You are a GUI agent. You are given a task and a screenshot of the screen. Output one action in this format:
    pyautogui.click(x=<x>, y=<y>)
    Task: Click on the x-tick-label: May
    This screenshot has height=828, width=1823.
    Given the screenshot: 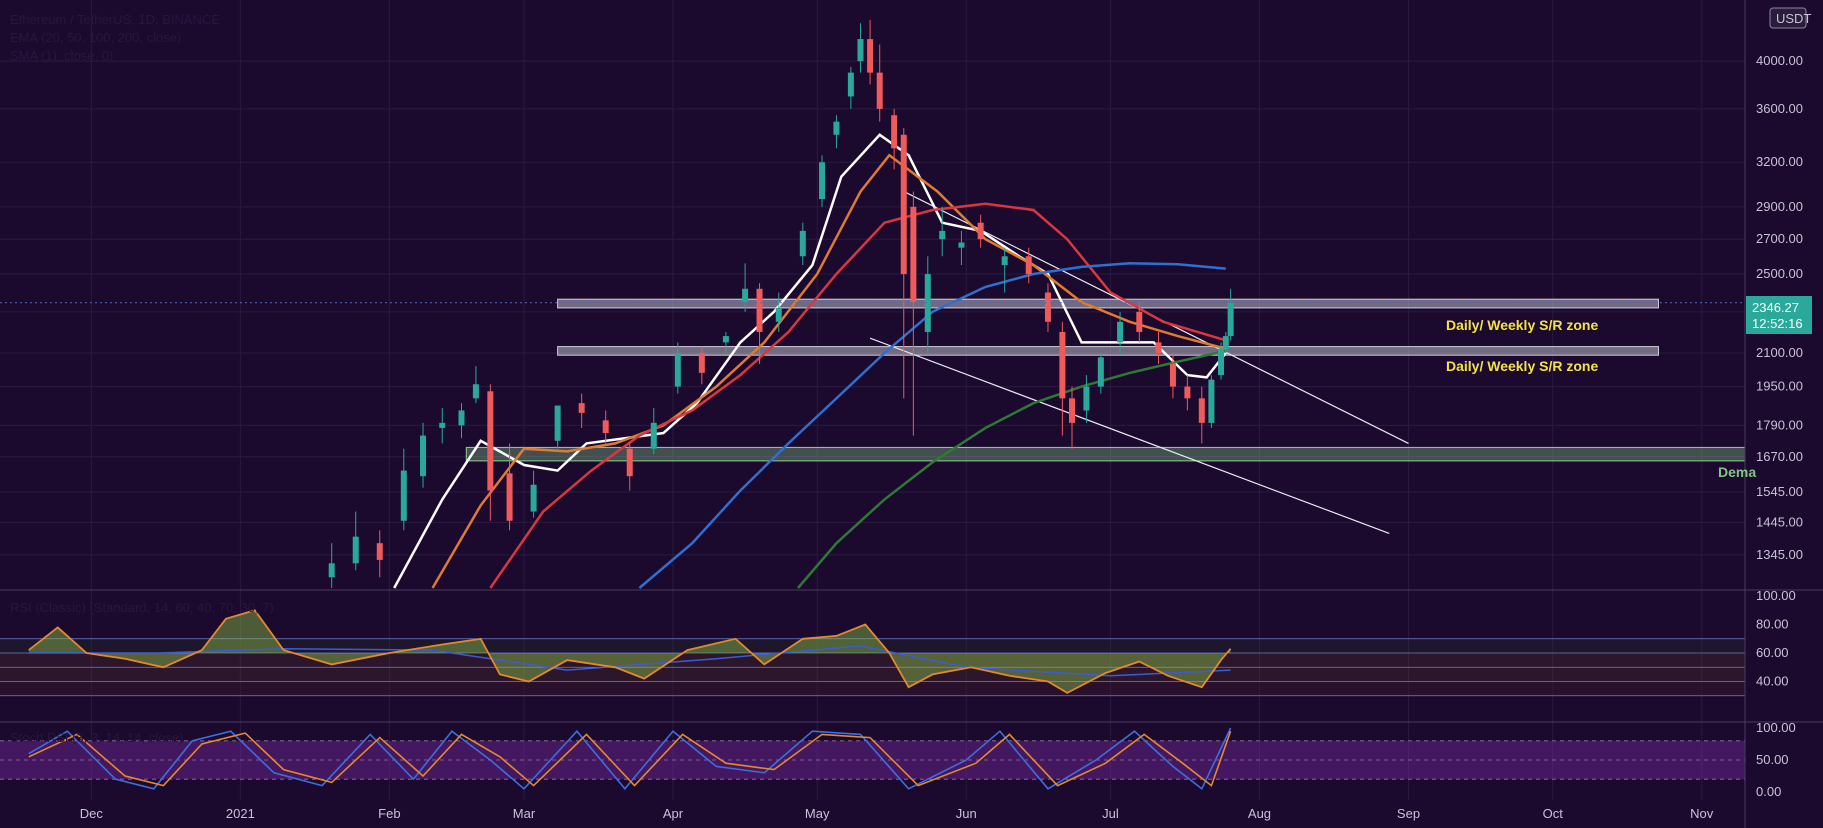 What is the action you would take?
    pyautogui.click(x=817, y=813)
    